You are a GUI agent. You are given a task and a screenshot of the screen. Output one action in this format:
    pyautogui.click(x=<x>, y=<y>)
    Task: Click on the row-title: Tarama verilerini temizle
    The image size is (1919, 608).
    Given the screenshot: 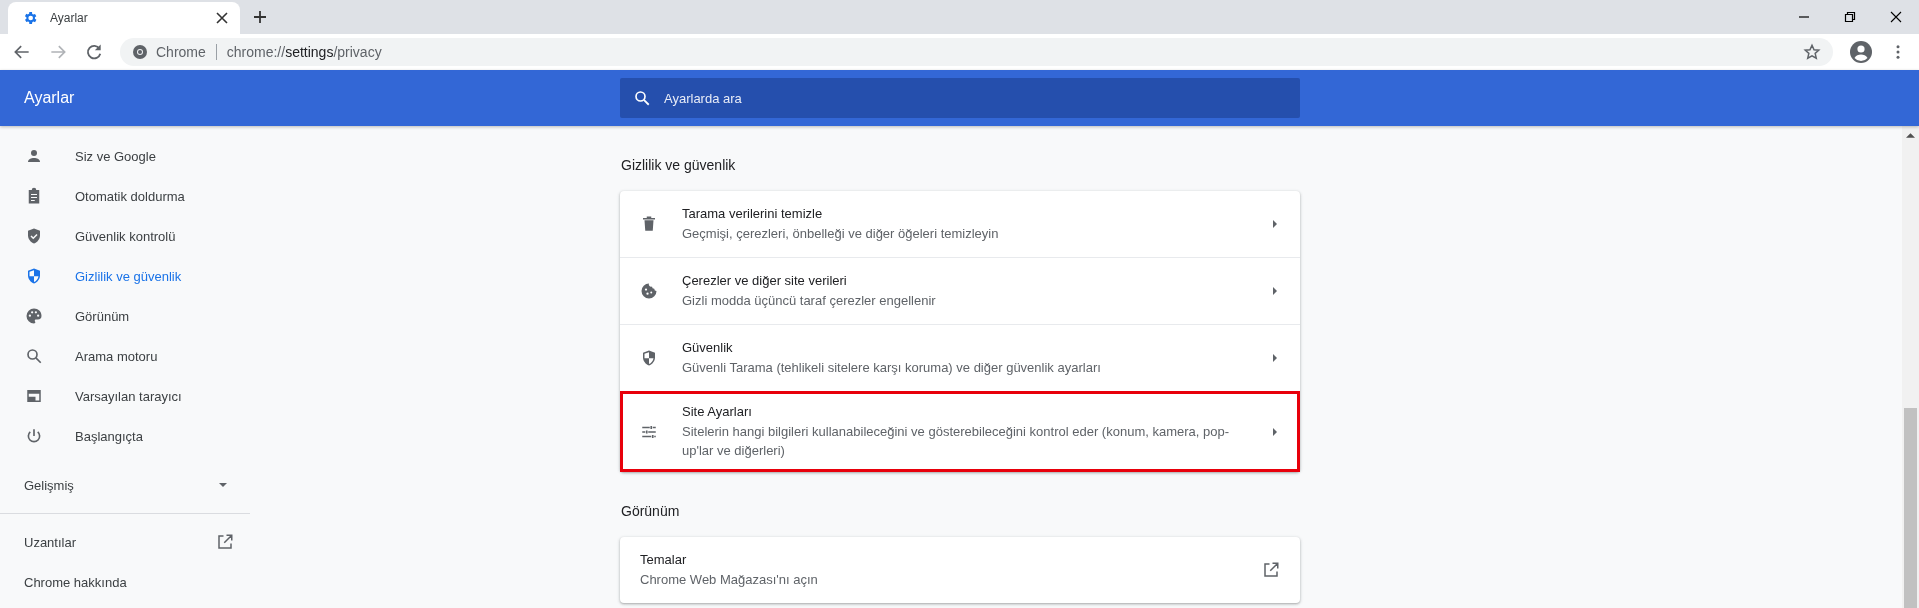 What is the action you would take?
    pyautogui.click(x=753, y=213)
    